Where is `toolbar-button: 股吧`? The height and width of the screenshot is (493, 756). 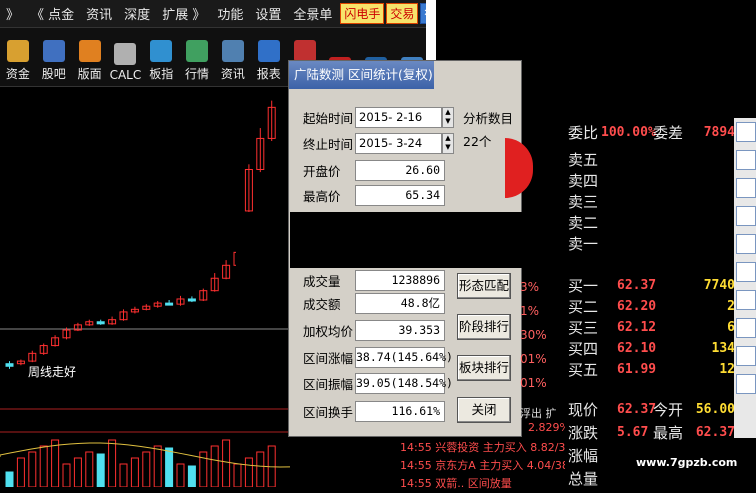 toolbar-button: 股吧 is located at coordinates (54, 57).